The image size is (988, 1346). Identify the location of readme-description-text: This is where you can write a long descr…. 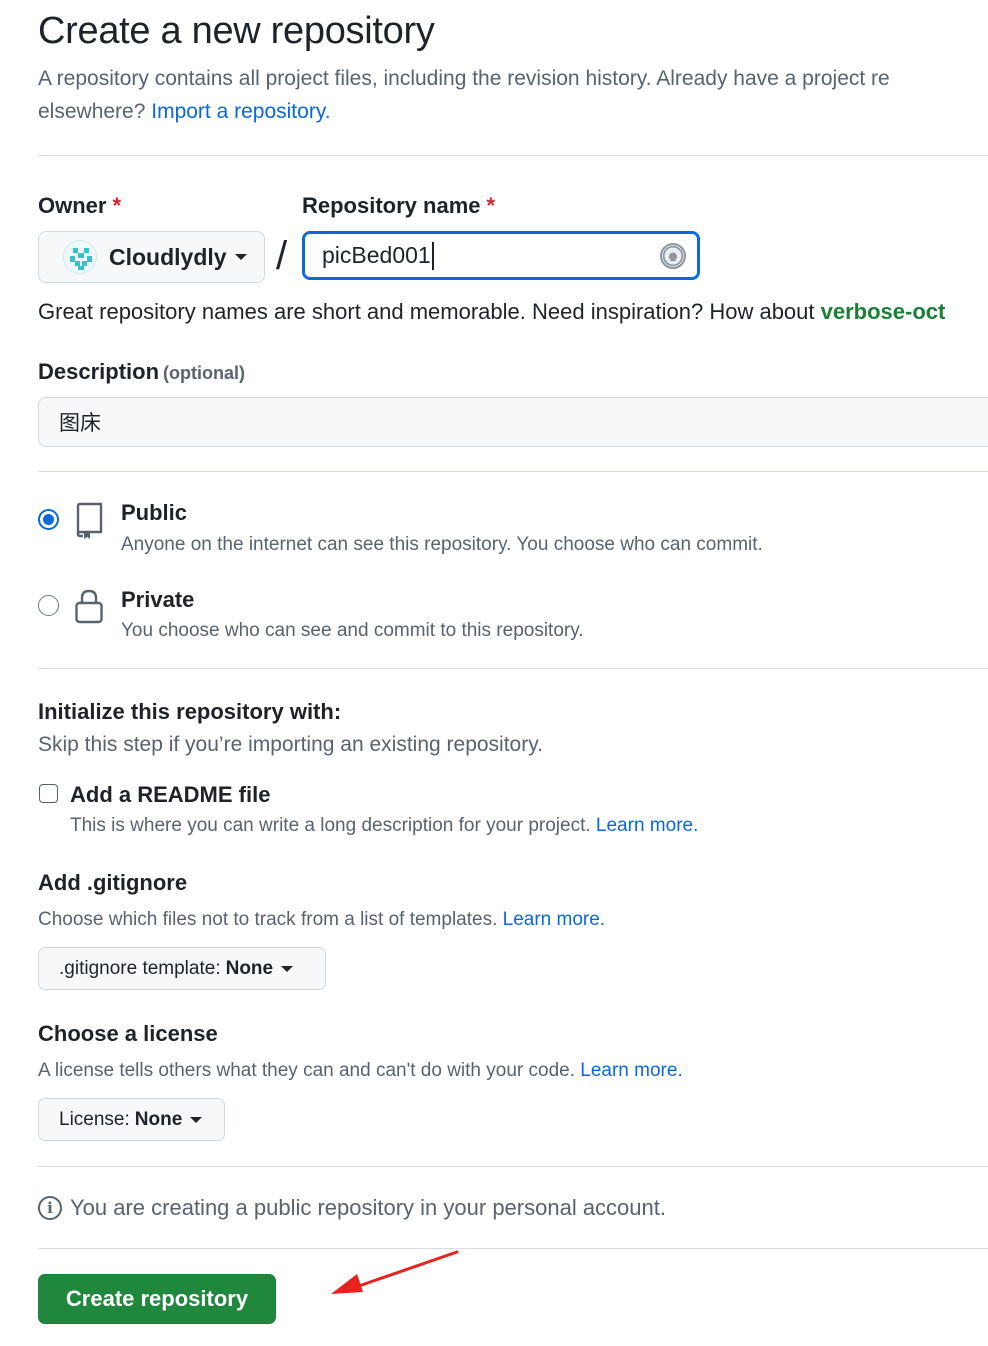
(330, 825).